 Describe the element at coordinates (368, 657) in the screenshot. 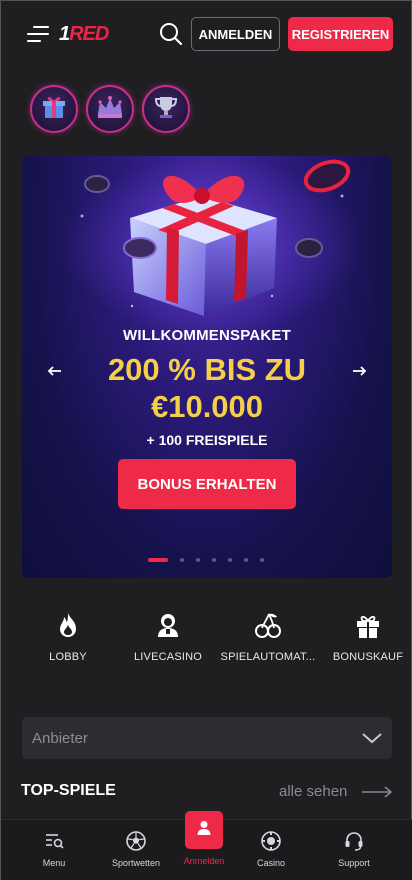

I see `category-label: BONUSKAUF` at that location.